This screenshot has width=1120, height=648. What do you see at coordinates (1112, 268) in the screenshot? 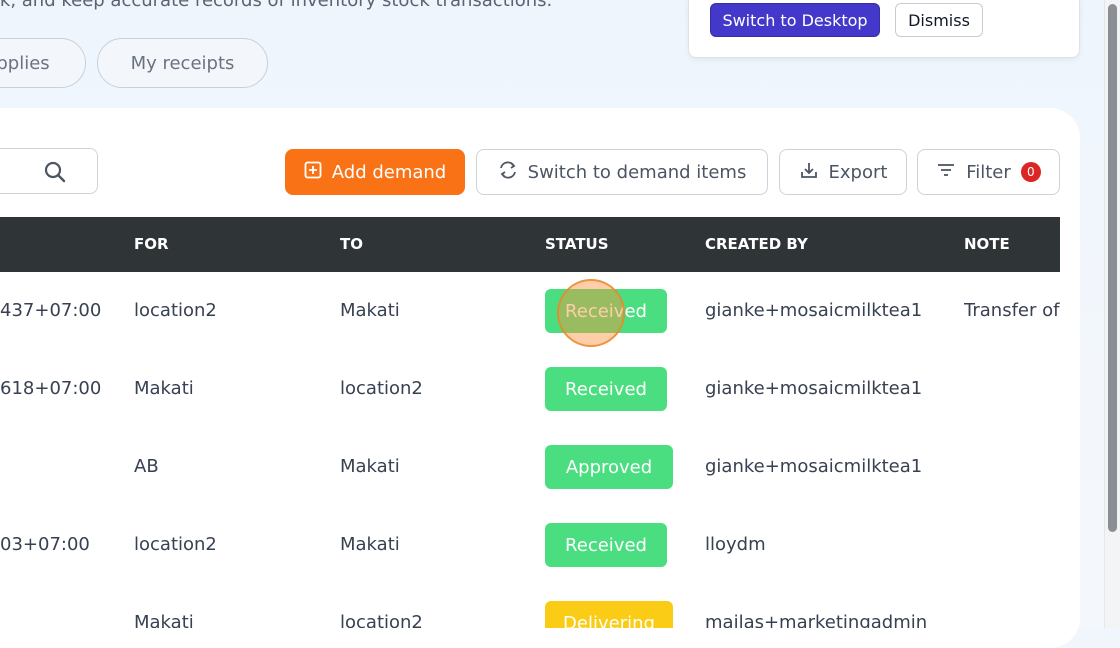
I see `scrollbar-thumb` at bounding box center [1112, 268].